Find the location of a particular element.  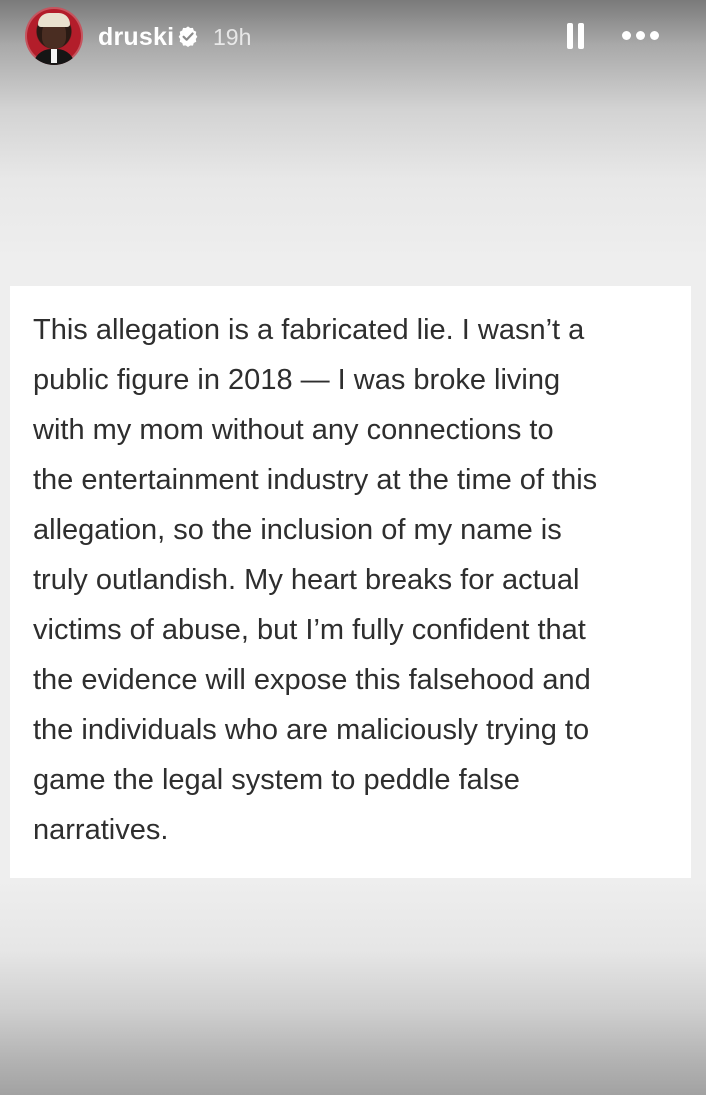

post-time: 19h is located at coordinates (232, 37).